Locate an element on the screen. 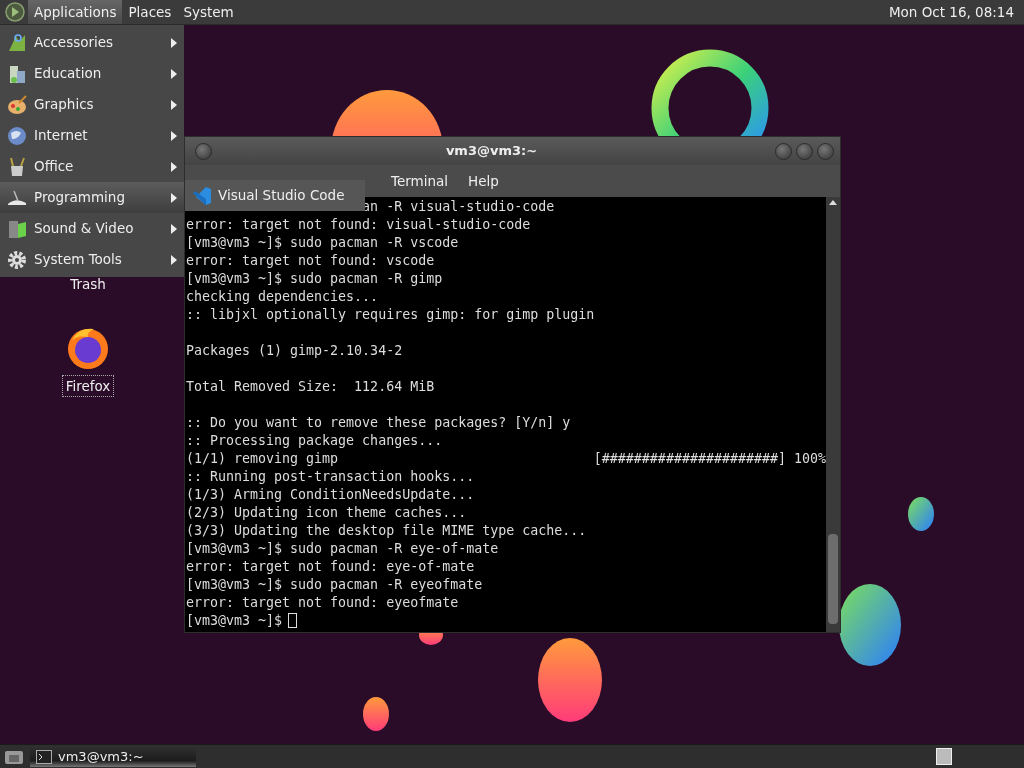  terminal-line: :: Do you want to remove these packages? [Y/n] y is located at coordinates (378, 423).